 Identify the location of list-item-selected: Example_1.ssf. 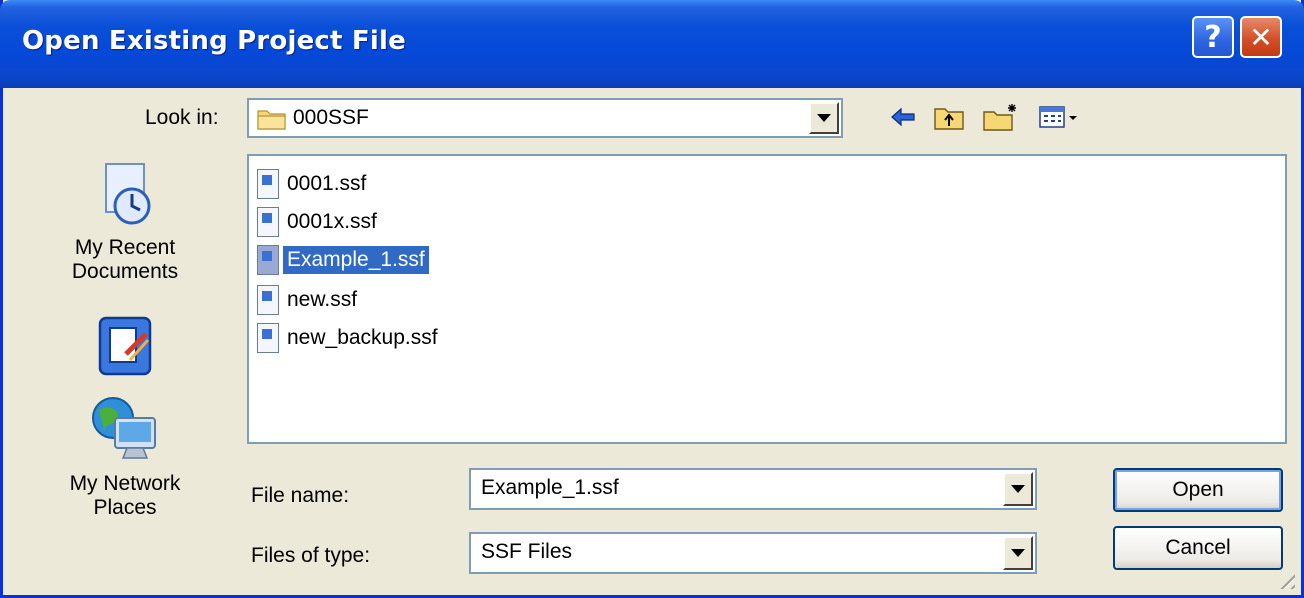
(343, 260).